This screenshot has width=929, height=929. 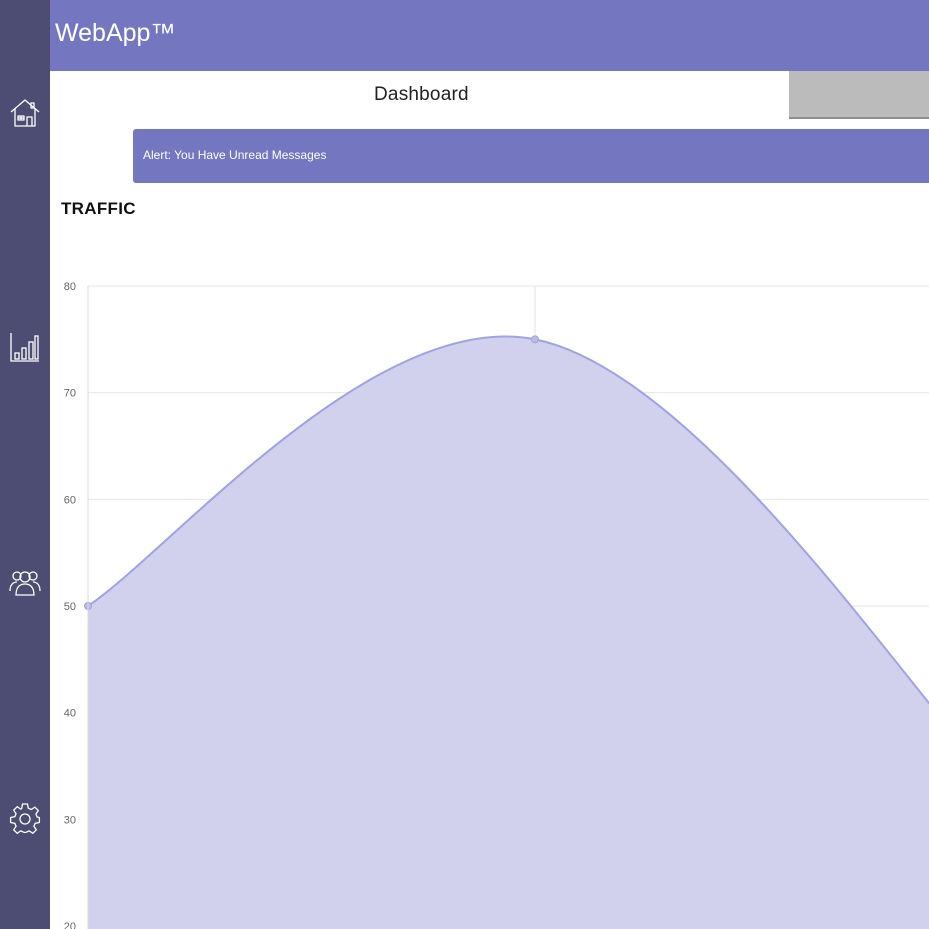 What do you see at coordinates (70, 287) in the screenshot?
I see `y-tick-label: 80` at bounding box center [70, 287].